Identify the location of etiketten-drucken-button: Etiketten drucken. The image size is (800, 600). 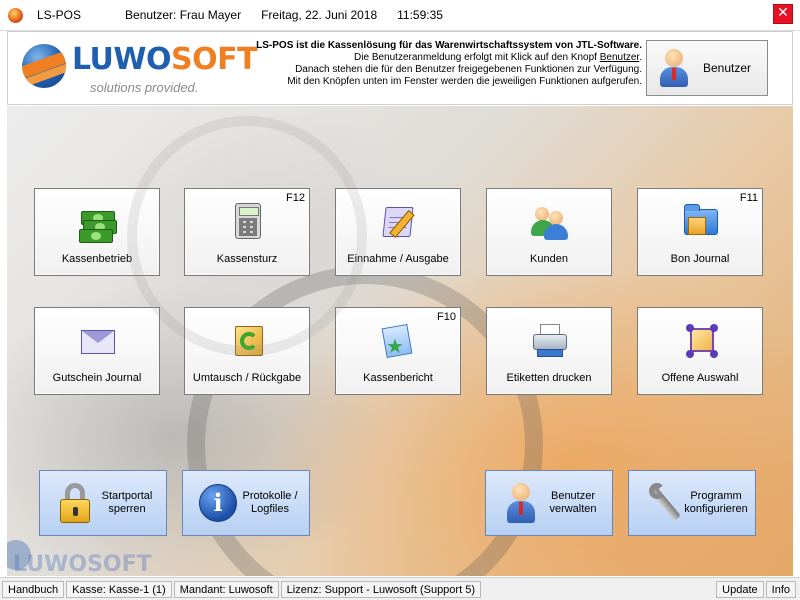
(549, 351).